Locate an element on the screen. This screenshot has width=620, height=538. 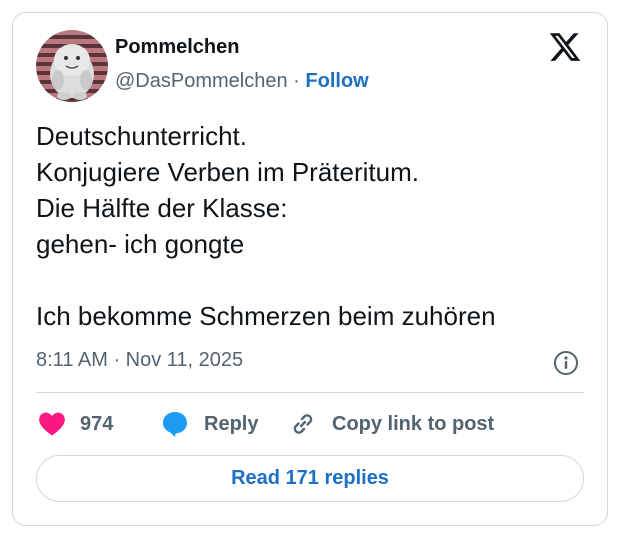
post-text-line: Ich bekomme Schmerzen beim zuhören is located at coordinates (266, 316).